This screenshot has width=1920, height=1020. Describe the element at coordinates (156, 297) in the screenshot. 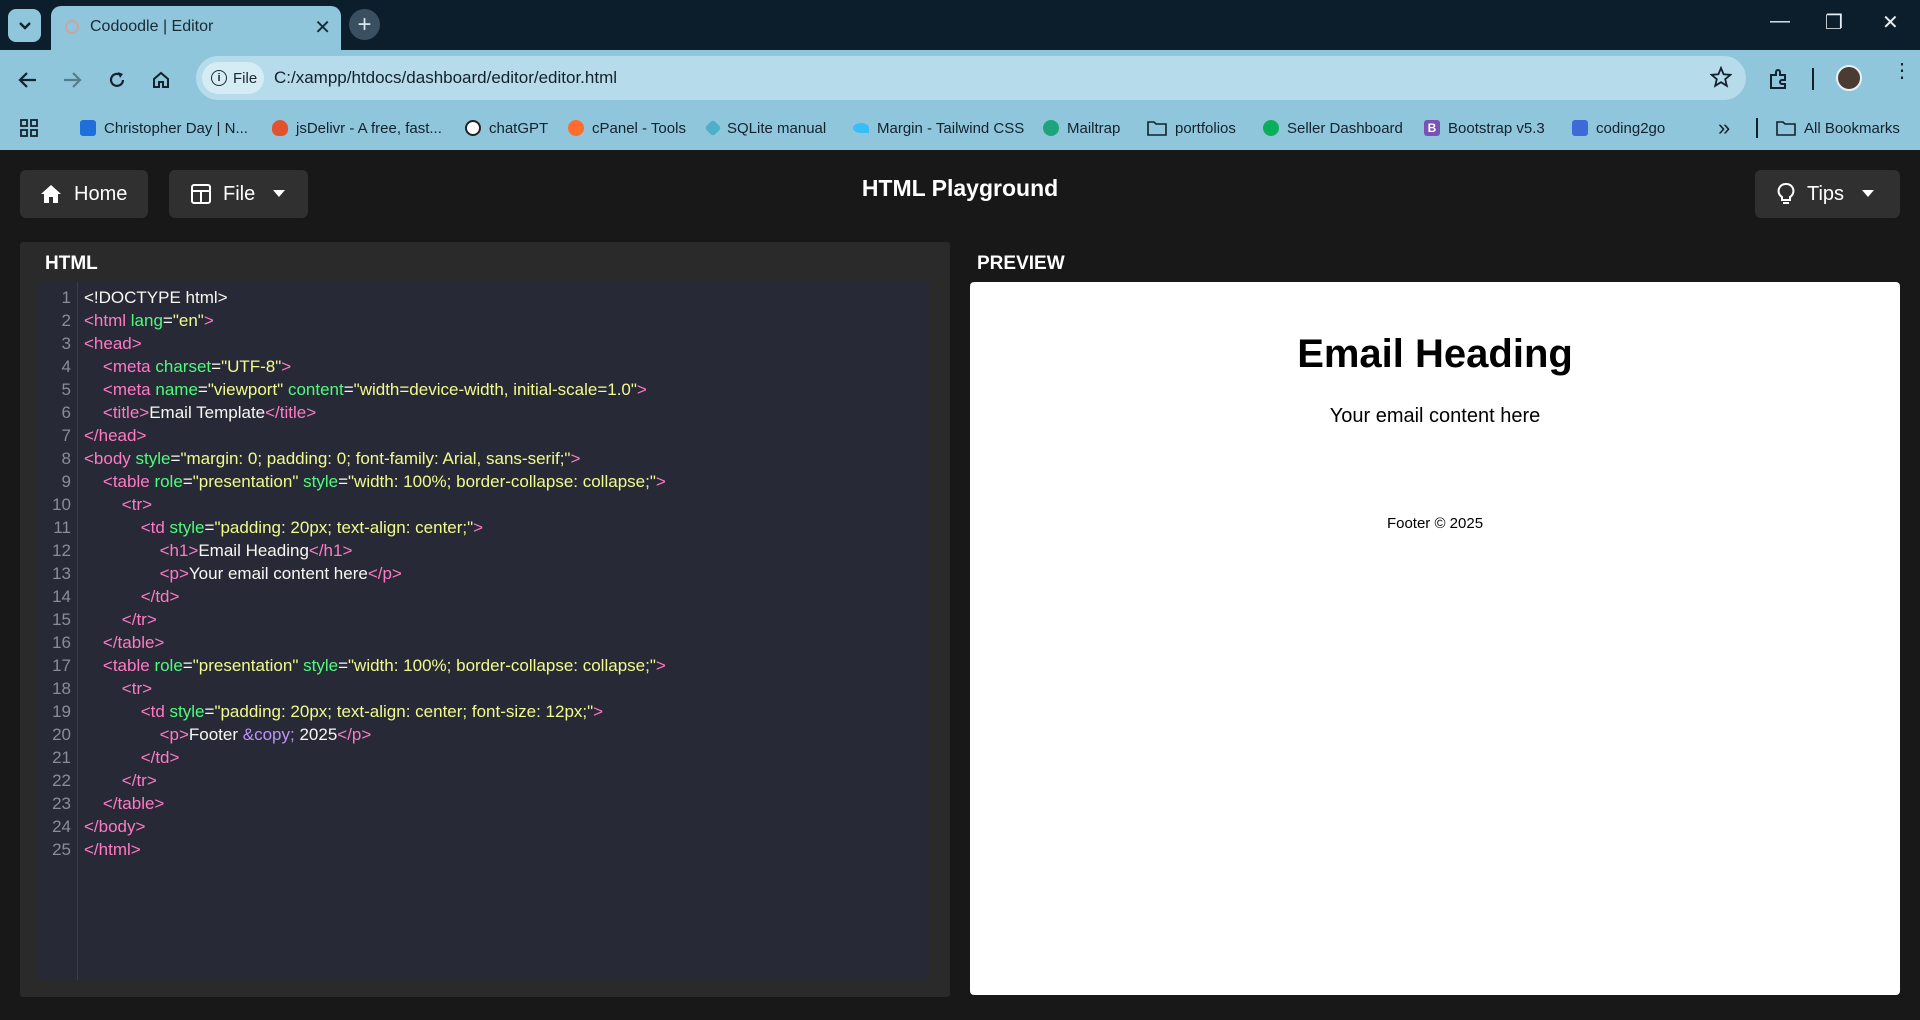

I see `code-line: <!DOCTYPE html>` at that location.